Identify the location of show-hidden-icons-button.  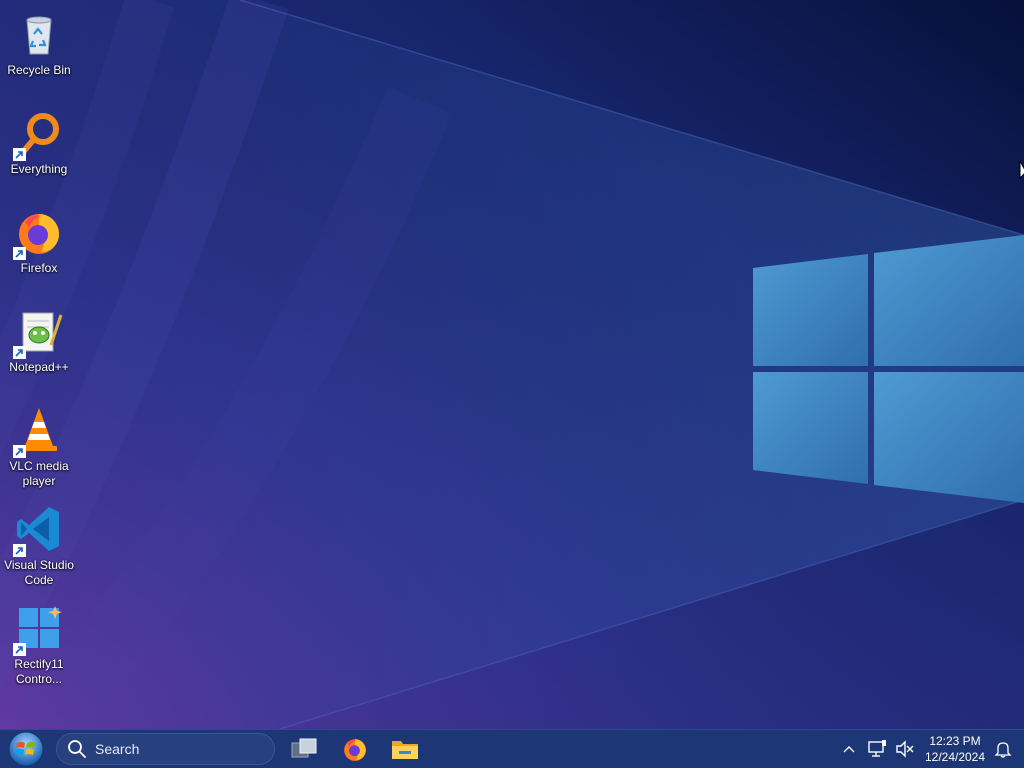
(849, 749).